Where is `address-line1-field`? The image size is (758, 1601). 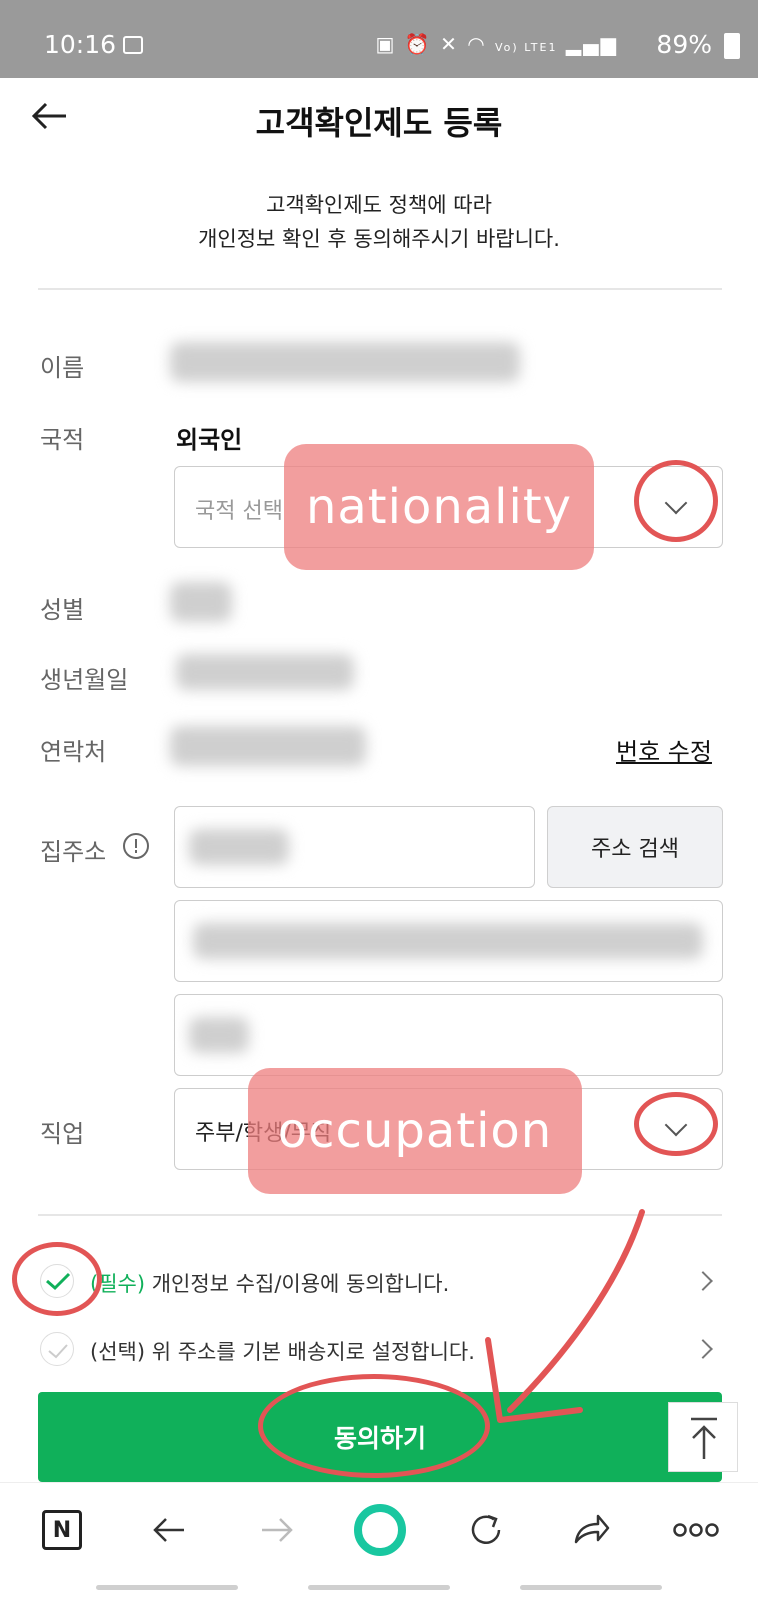
address-line1-field is located at coordinates (448, 941).